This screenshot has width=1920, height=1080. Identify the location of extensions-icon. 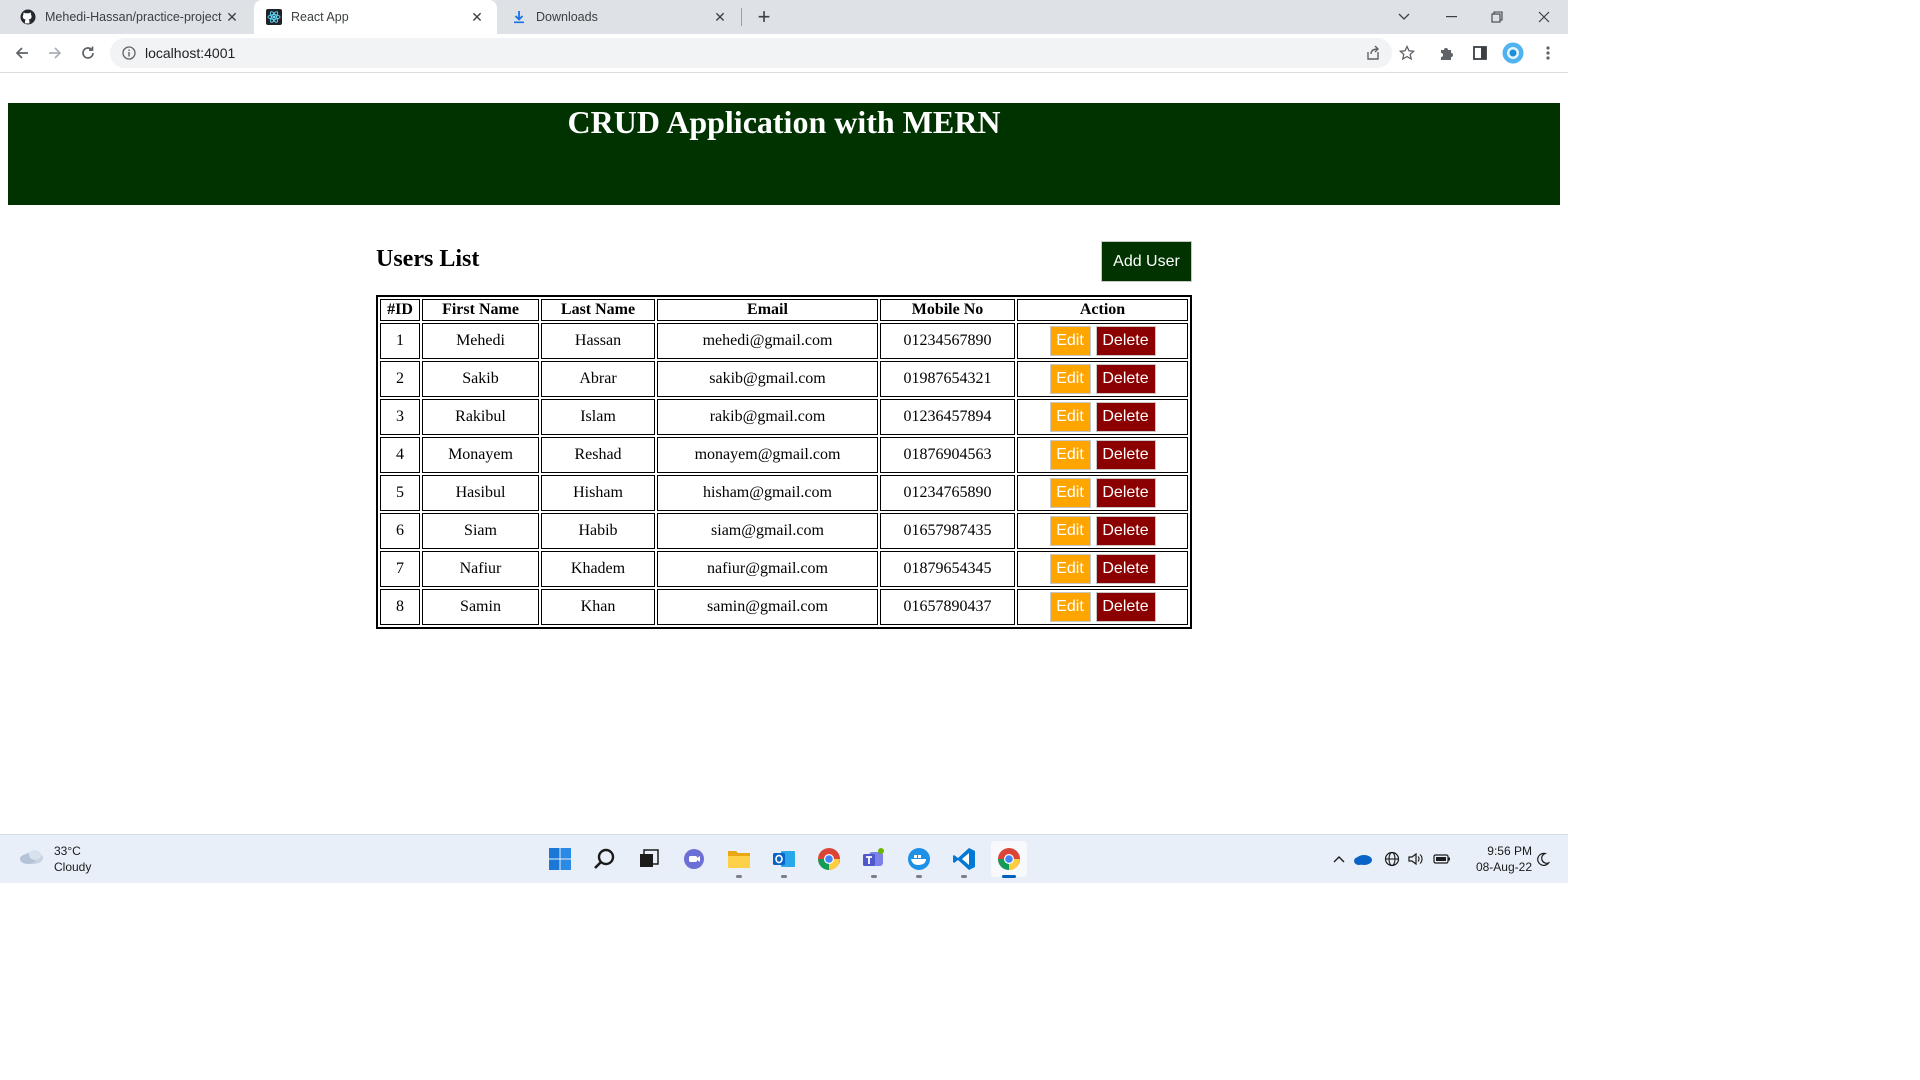
(1447, 53).